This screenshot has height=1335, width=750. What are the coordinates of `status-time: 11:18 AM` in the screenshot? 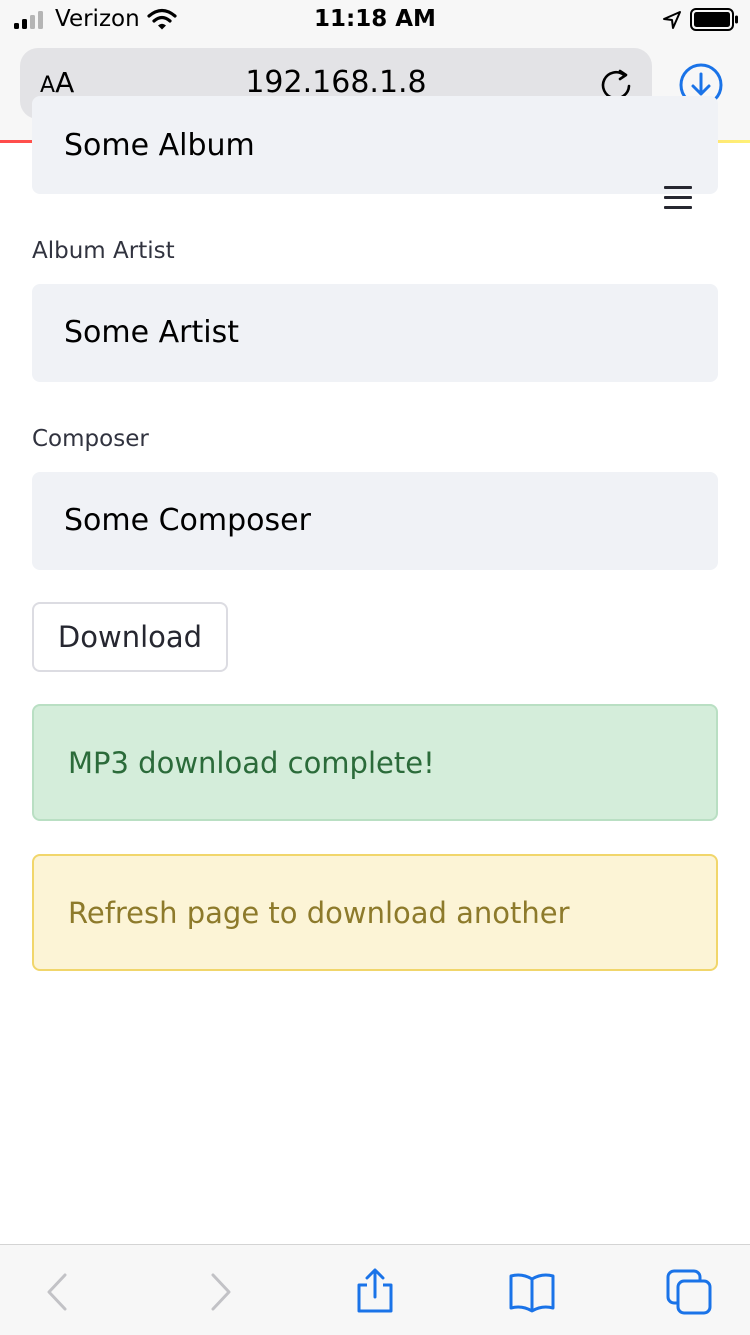 It's located at (375, 19).